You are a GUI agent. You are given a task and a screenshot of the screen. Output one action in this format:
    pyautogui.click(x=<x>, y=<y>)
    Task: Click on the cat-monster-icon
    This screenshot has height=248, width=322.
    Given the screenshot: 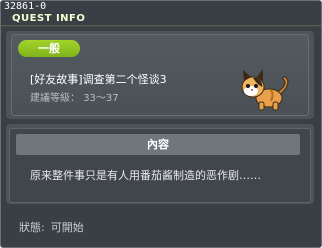 What is the action you would take?
    pyautogui.click(x=265, y=90)
    